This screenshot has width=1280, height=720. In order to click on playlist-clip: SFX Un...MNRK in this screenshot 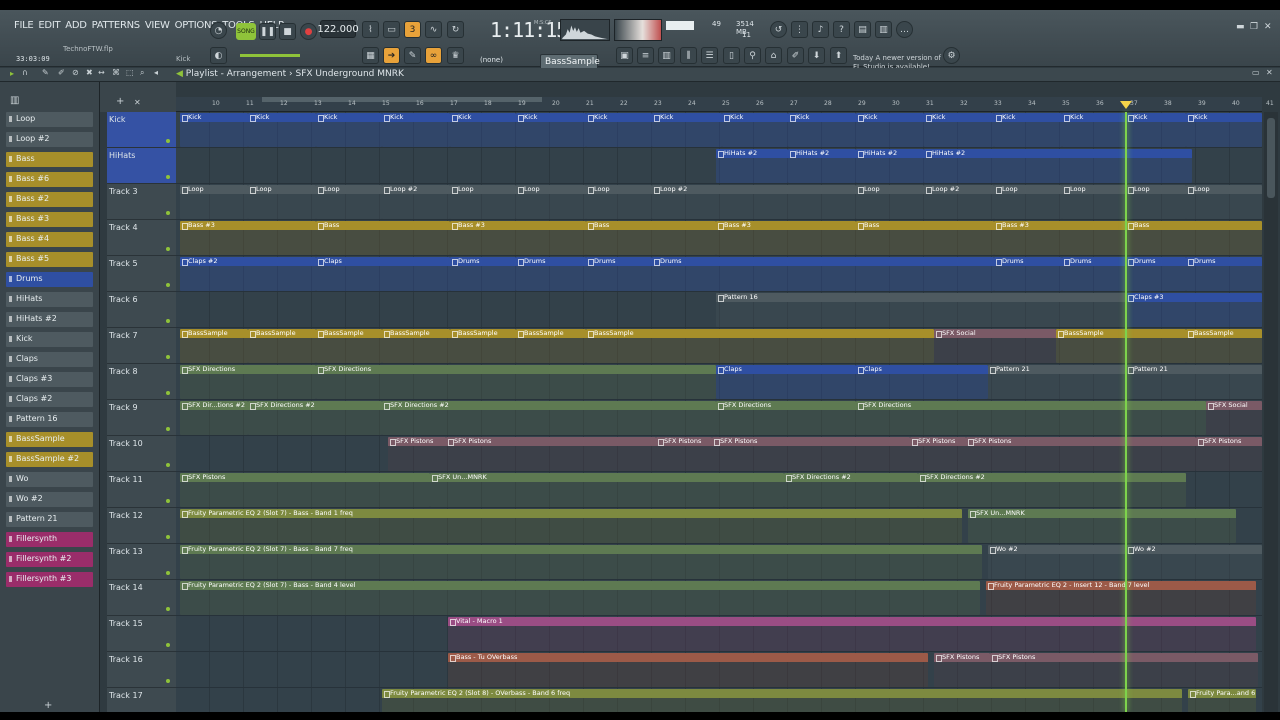, I will do `click(1102, 526)`.